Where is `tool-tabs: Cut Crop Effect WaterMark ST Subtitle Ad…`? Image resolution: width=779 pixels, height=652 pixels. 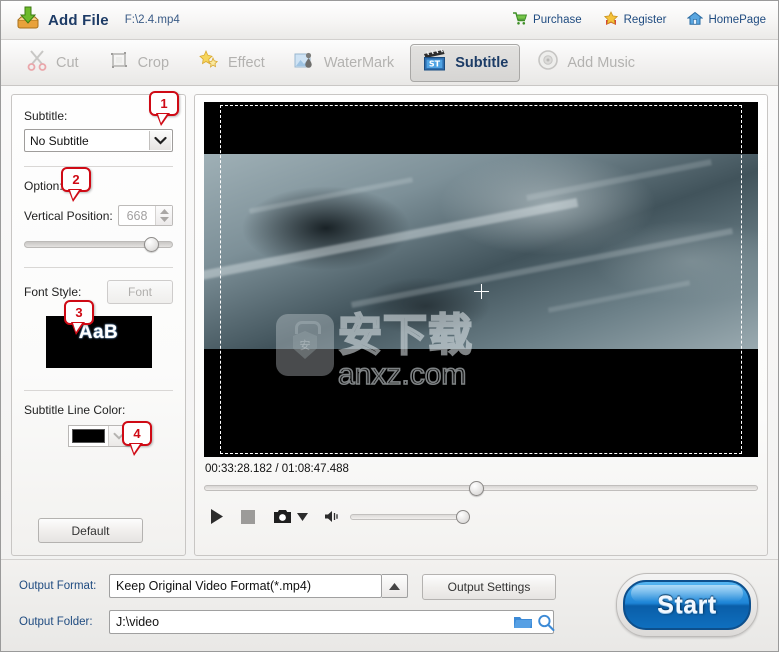
tool-tabs: Cut Crop Effect WaterMark ST Subtitle Ad… is located at coordinates (389, 63).